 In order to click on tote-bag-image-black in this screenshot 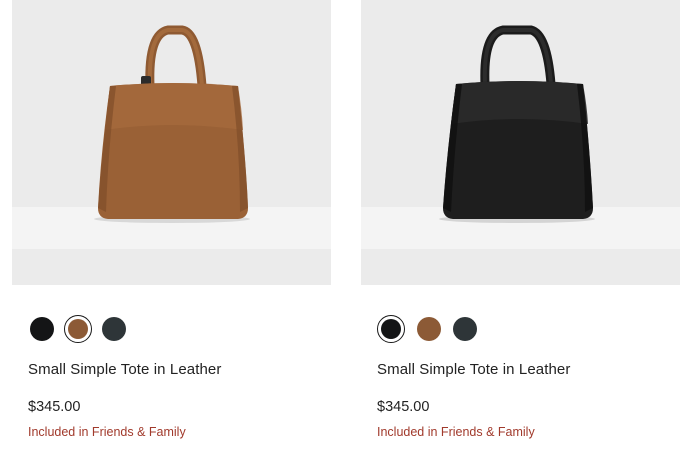, I will do `click(517, 124)`.